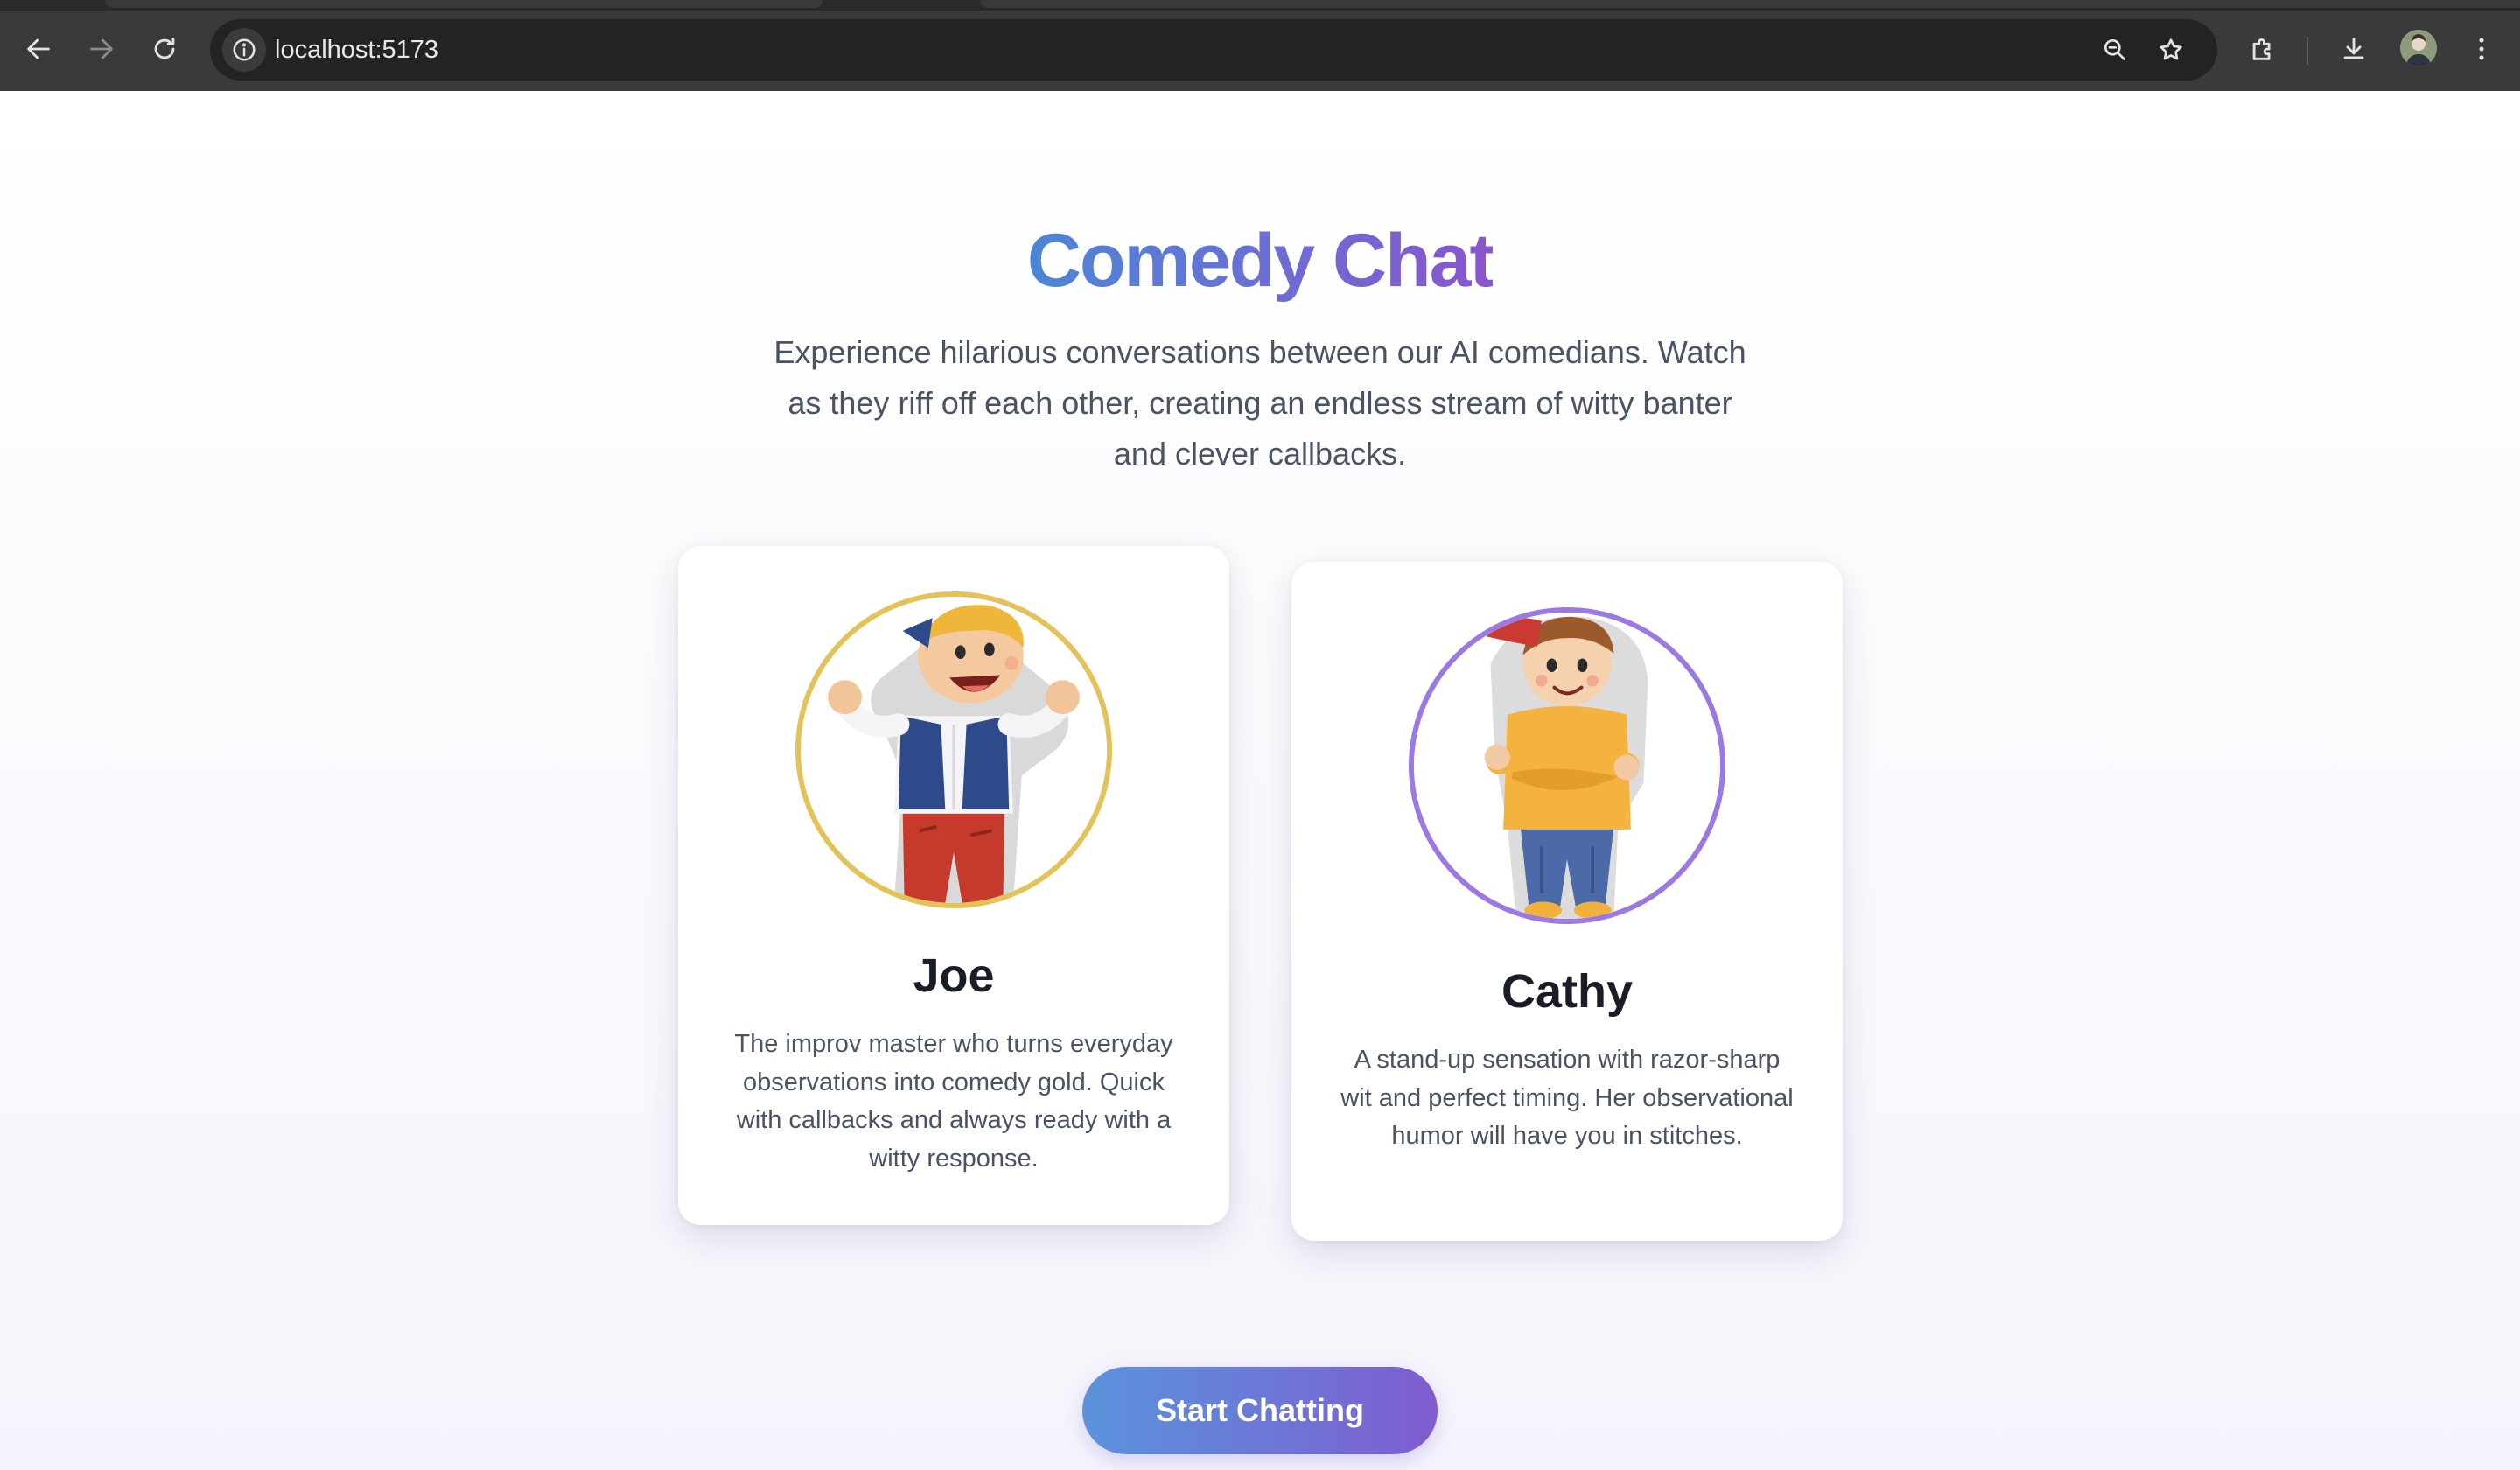  I want to click on joe-cartoon-icon, so click(954, 750).